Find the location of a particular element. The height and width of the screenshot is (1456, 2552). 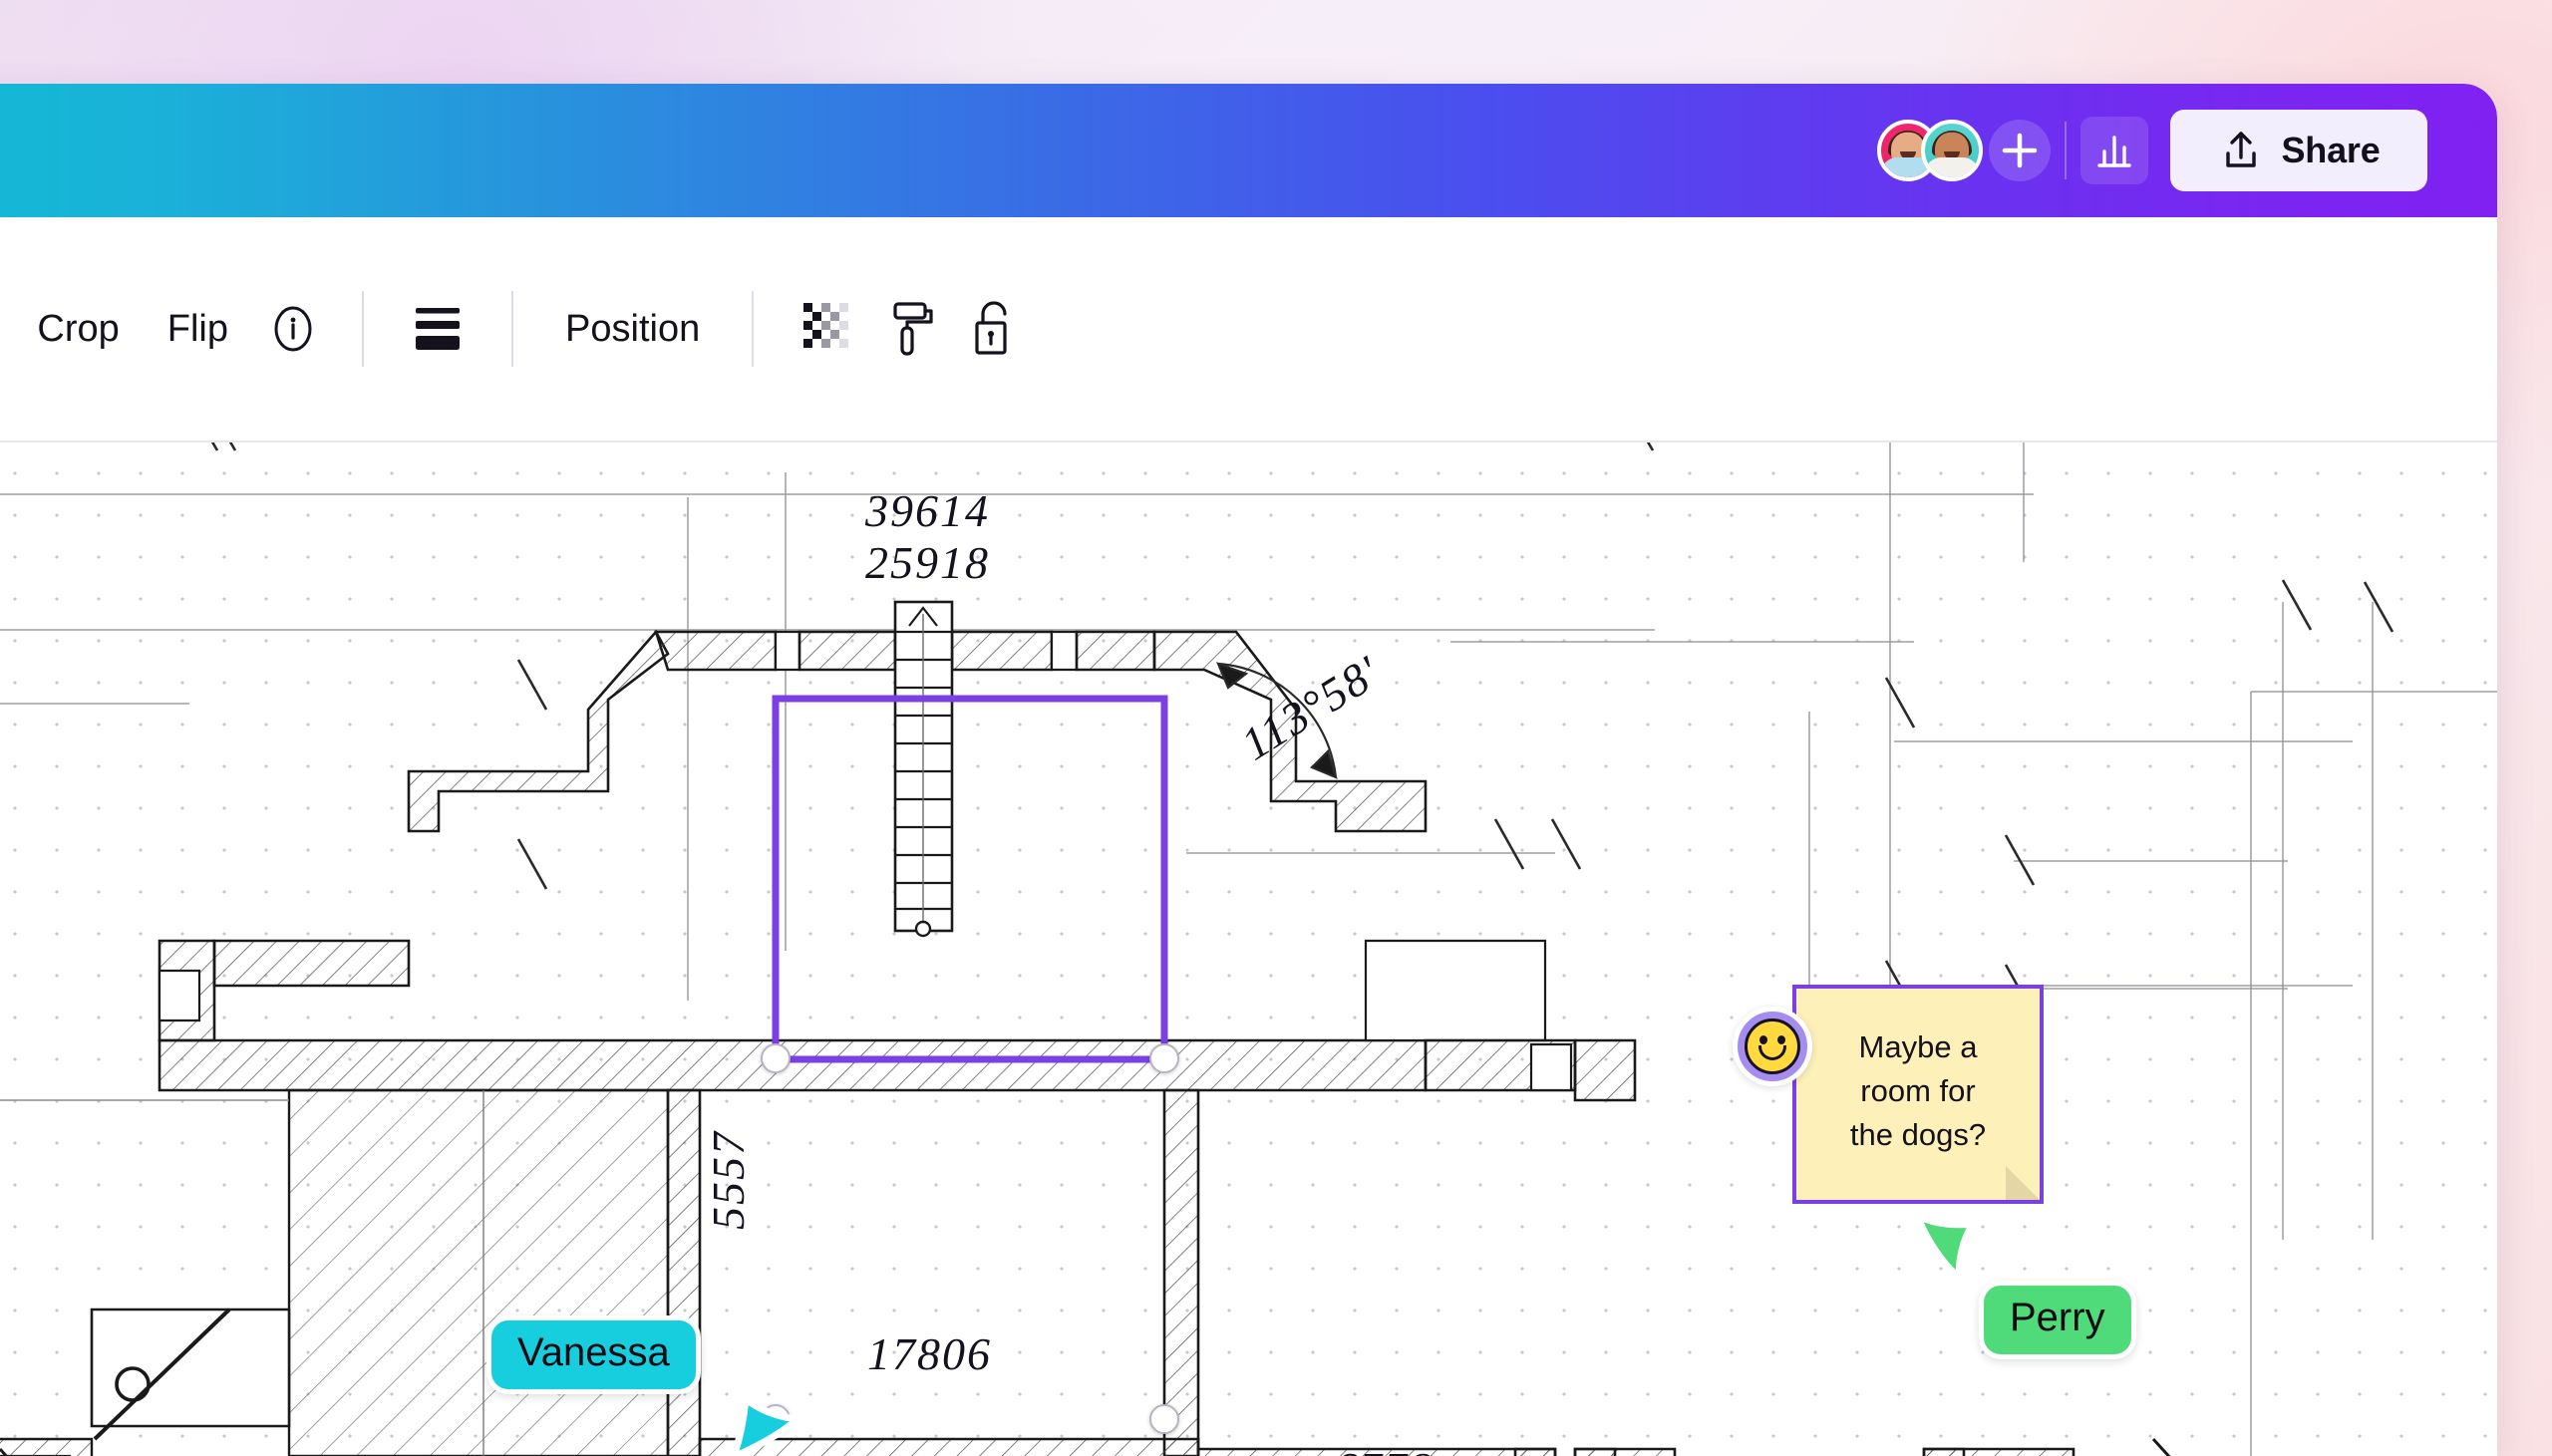

share-button: Share is located at coordinates (2298, 151).